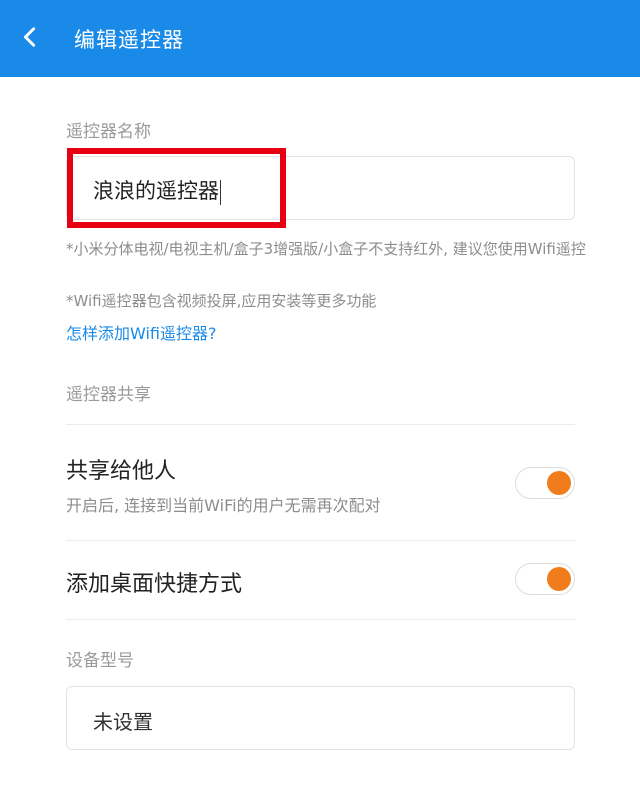 The height and width of the screenshot is (786, 640). Describe the element at coordinates (545, 579) in the screenshot. I see `shortcut-toggle` at that location.